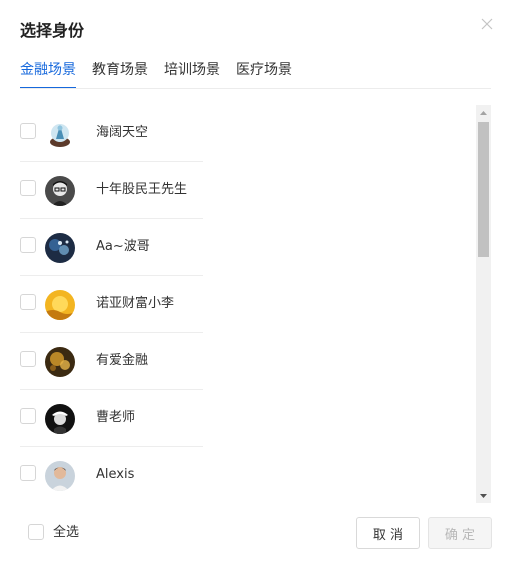  What do you see at coordinates (142, 189) in the screenshot?
I see `identity-name: 十年股民王先生` at bounding box center [142, 189].